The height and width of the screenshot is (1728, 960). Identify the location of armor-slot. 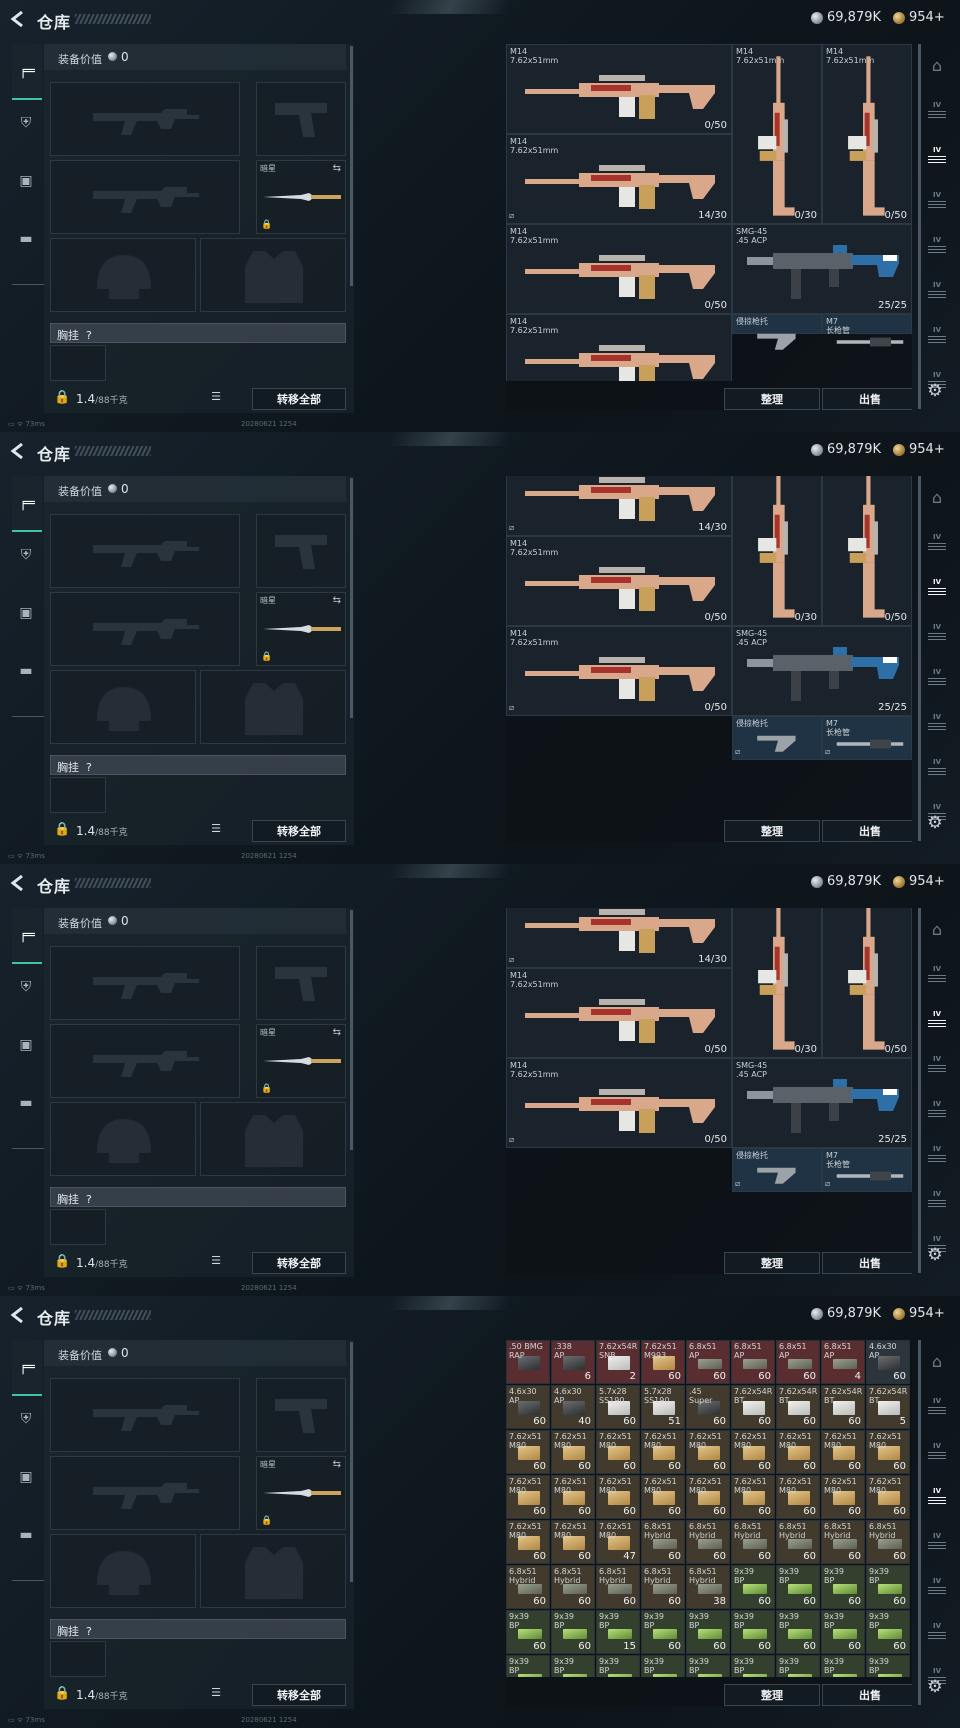
(273, 275).